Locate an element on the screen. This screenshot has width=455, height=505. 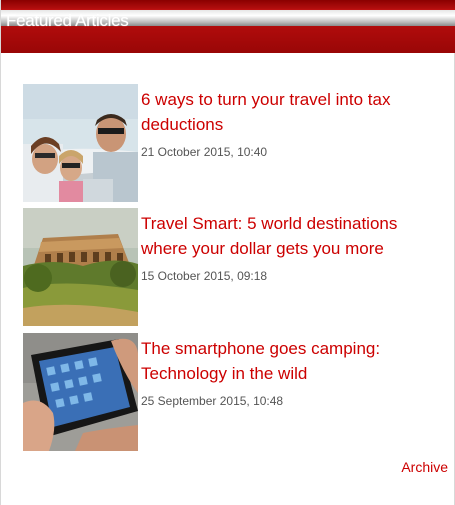
smartphone-image is located at coordinates (80, 392).